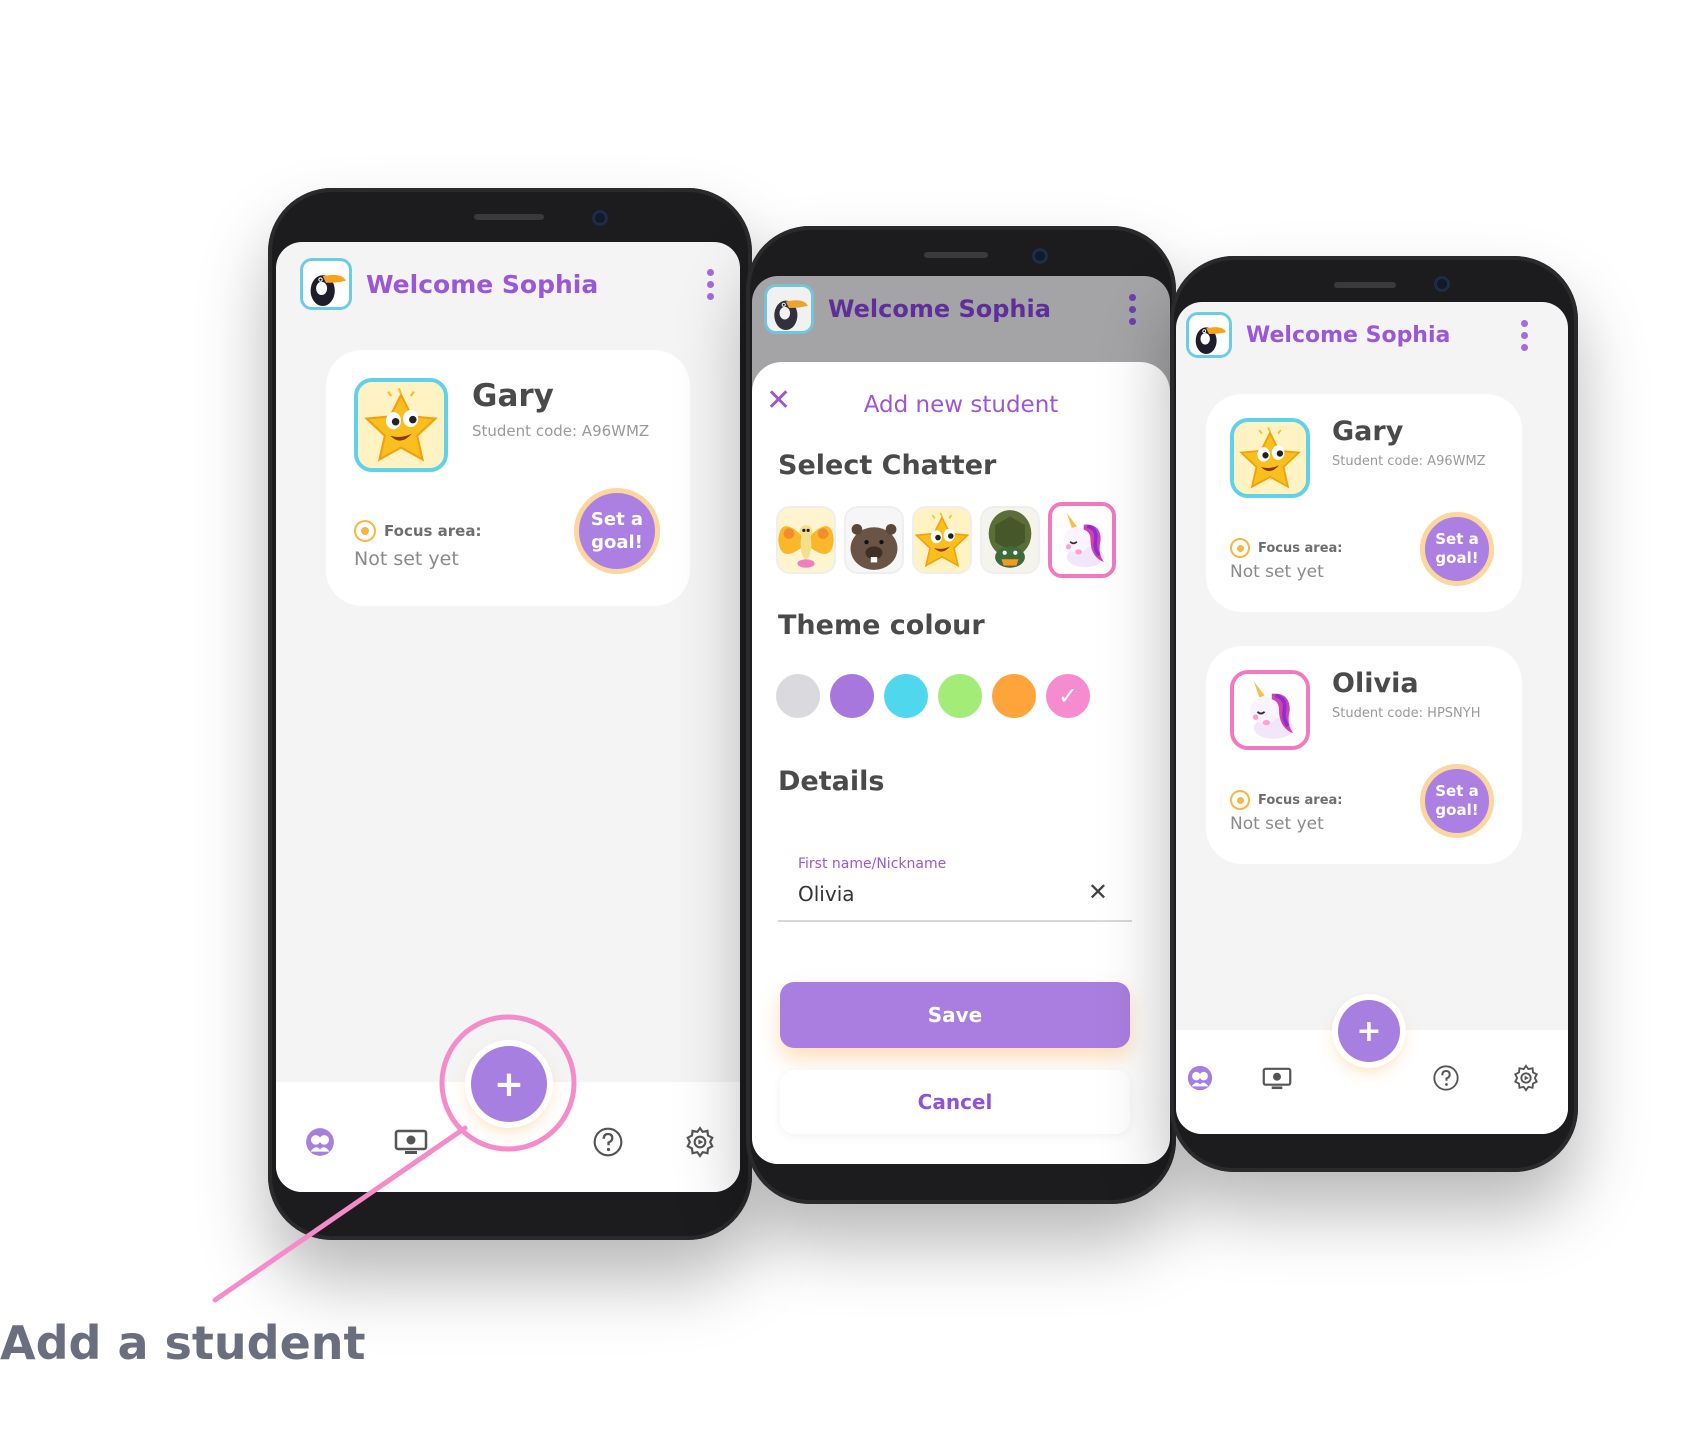 The image size is (1706, 1429). Describe the element at coordinates (955, 889) in the screenshot. I see `first-name-field: First name/Nickname Olivia ✕` at that location.